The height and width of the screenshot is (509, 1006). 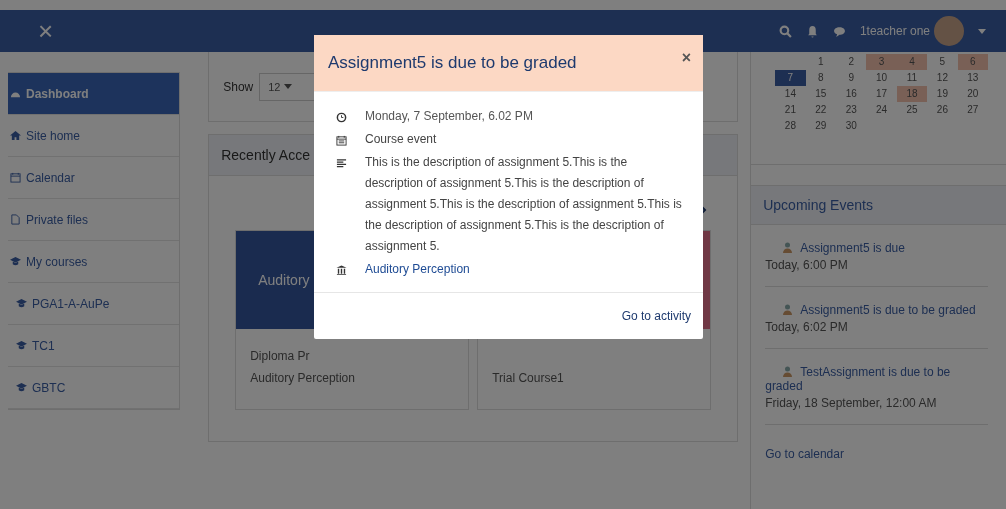 What do you see at coordinates (341, 270) in the screenshot?
I see `building-icon` at bounding box center [341, 270].